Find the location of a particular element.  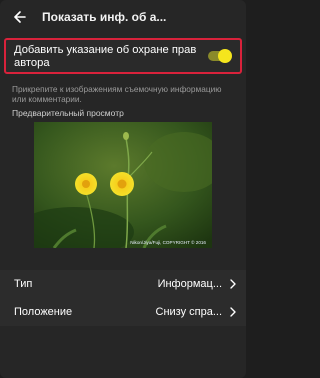

preview-section-label: Предварительный просмотр is located at coordinates (68, 113).